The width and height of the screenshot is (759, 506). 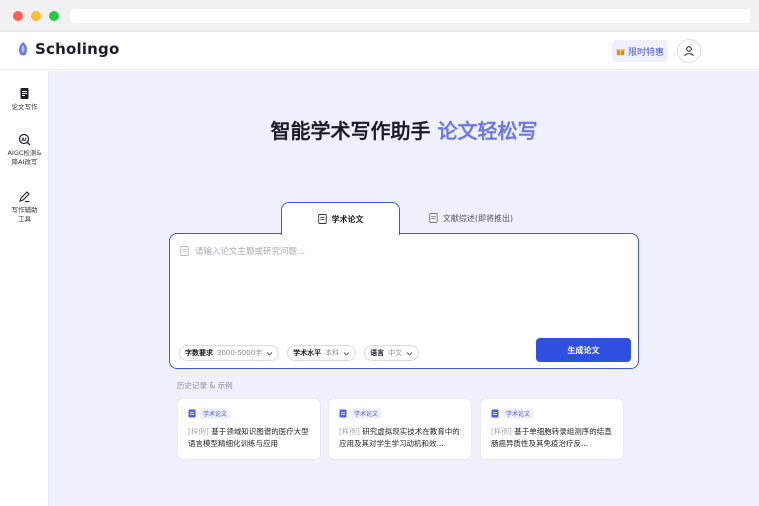 I want to click on promo-button: 限时特惠, so click(x=640, y=51).